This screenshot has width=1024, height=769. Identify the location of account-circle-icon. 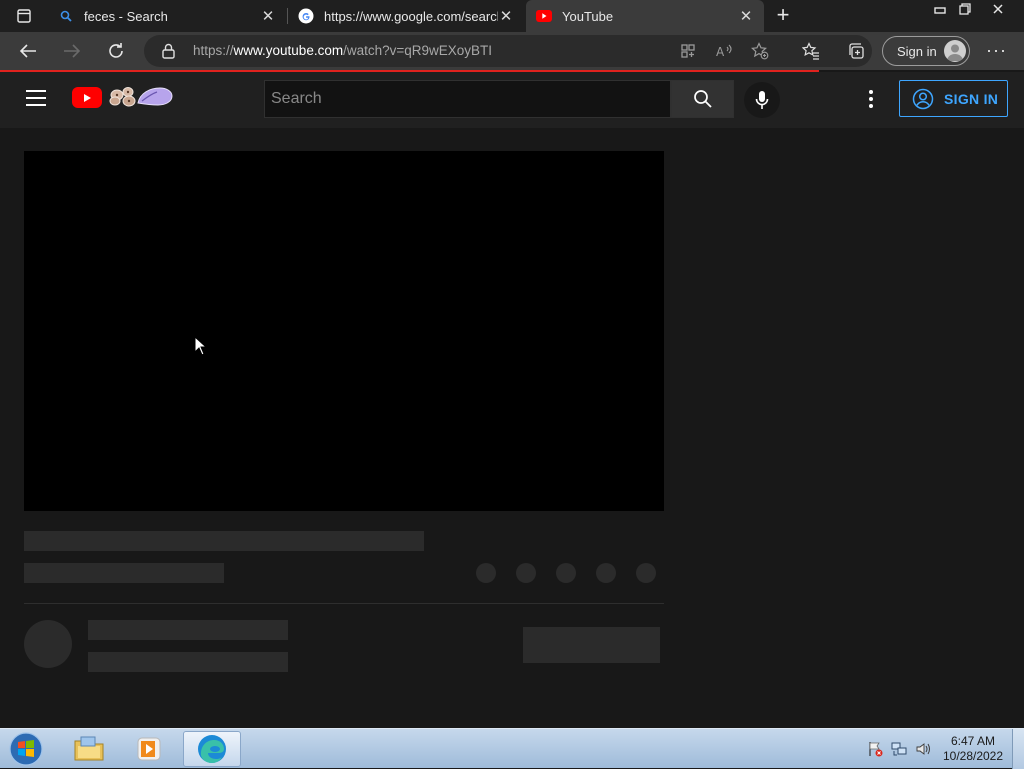
(923, 98).